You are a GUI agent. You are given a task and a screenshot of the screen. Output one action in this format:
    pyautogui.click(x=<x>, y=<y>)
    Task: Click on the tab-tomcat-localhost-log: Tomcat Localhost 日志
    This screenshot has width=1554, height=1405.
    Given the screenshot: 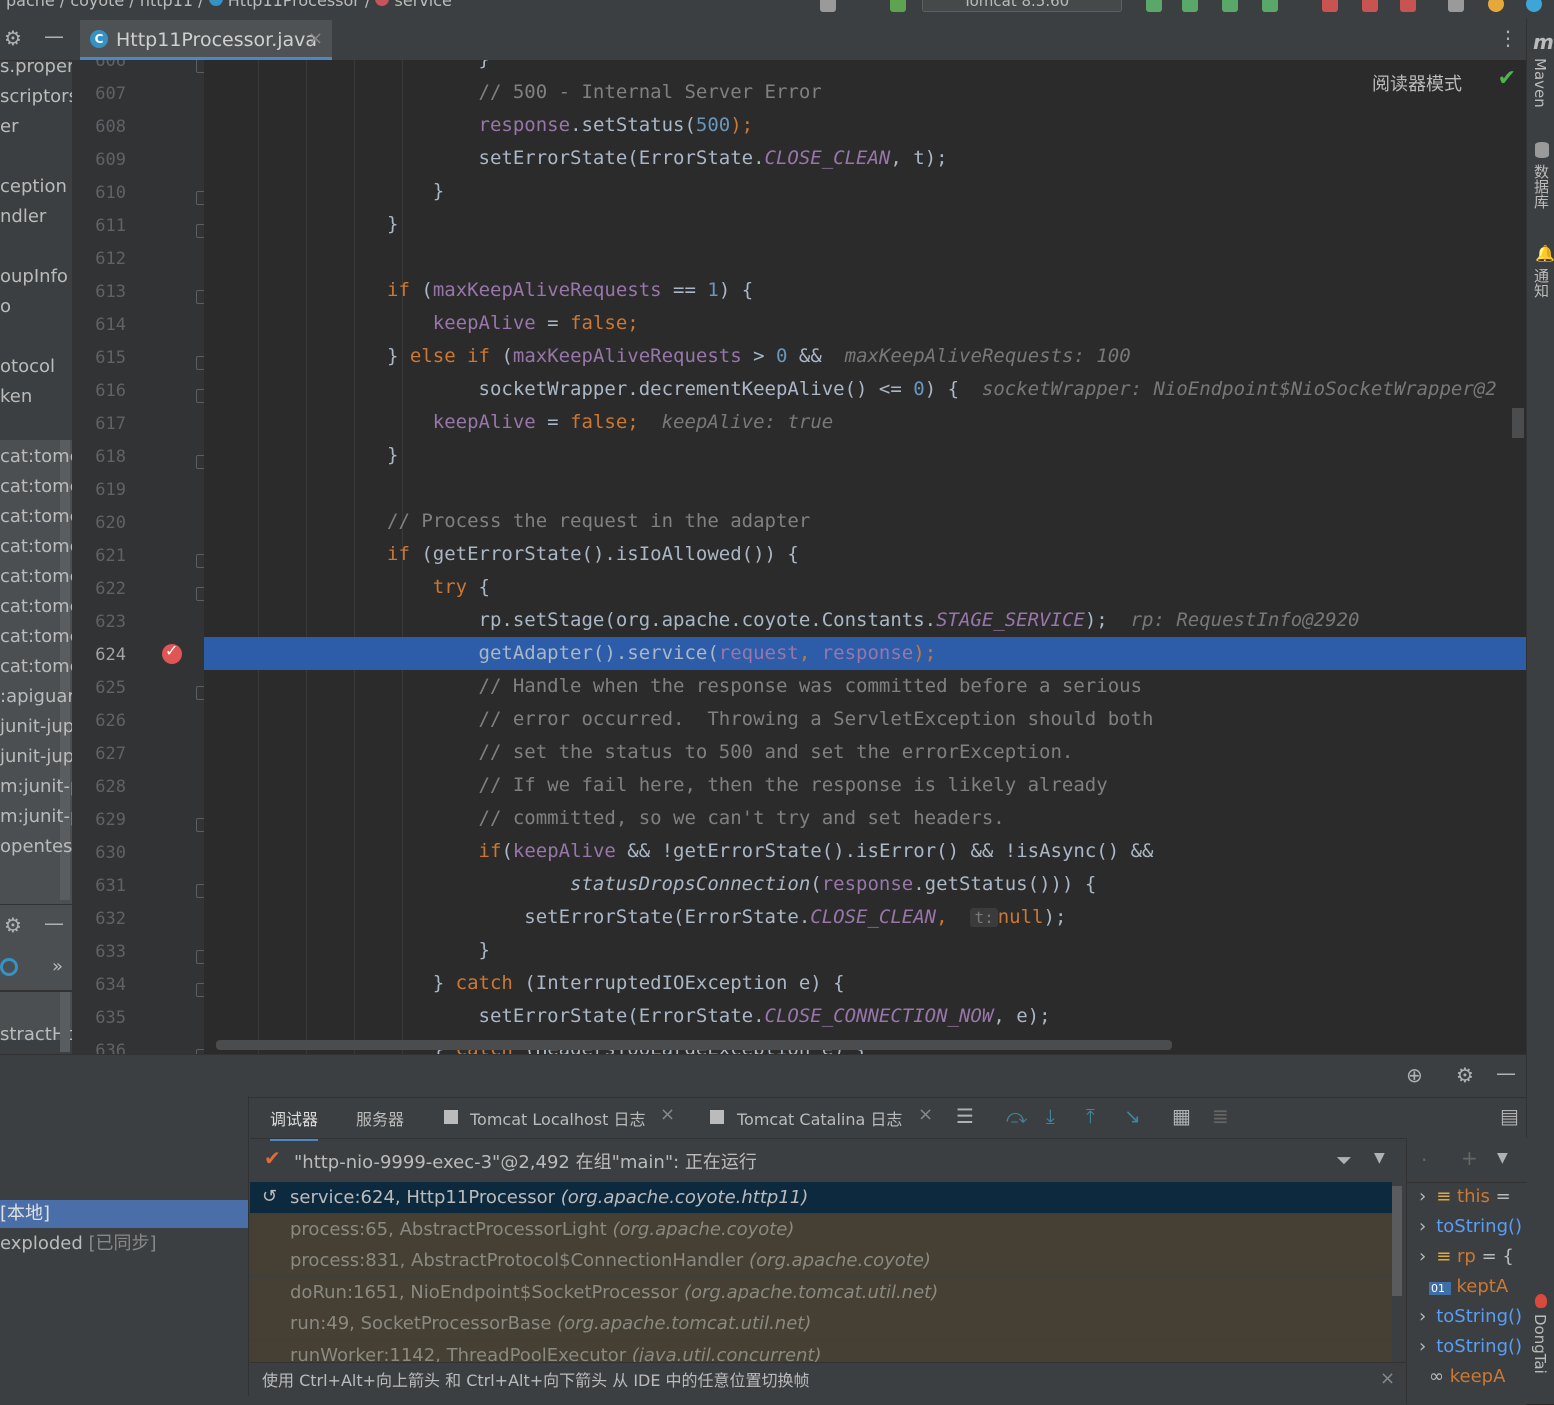 What is the action you would take?
    pyautogui.click(x=558, y=1118)
    